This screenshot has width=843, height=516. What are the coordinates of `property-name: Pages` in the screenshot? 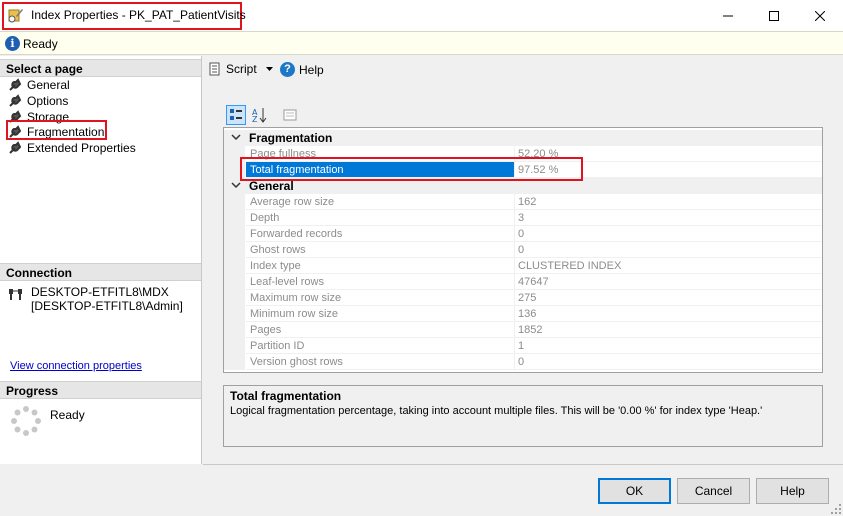 It's located at (380, 330).